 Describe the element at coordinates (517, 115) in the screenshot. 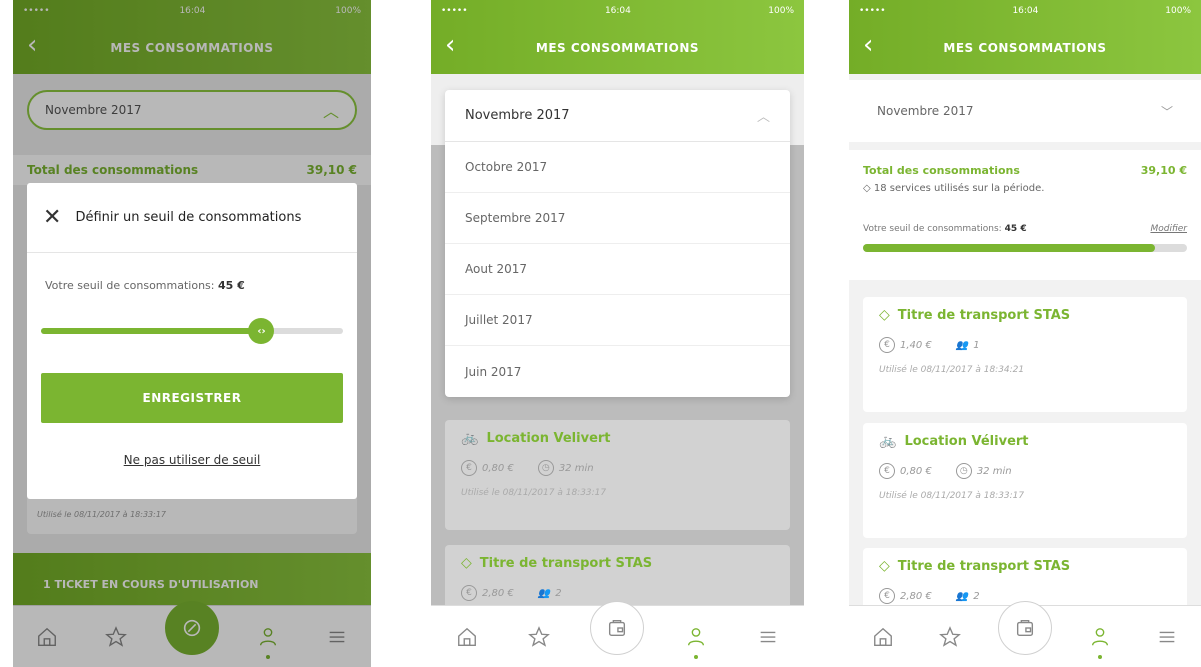

I see `selected-month: Novembre 2017` at that location.